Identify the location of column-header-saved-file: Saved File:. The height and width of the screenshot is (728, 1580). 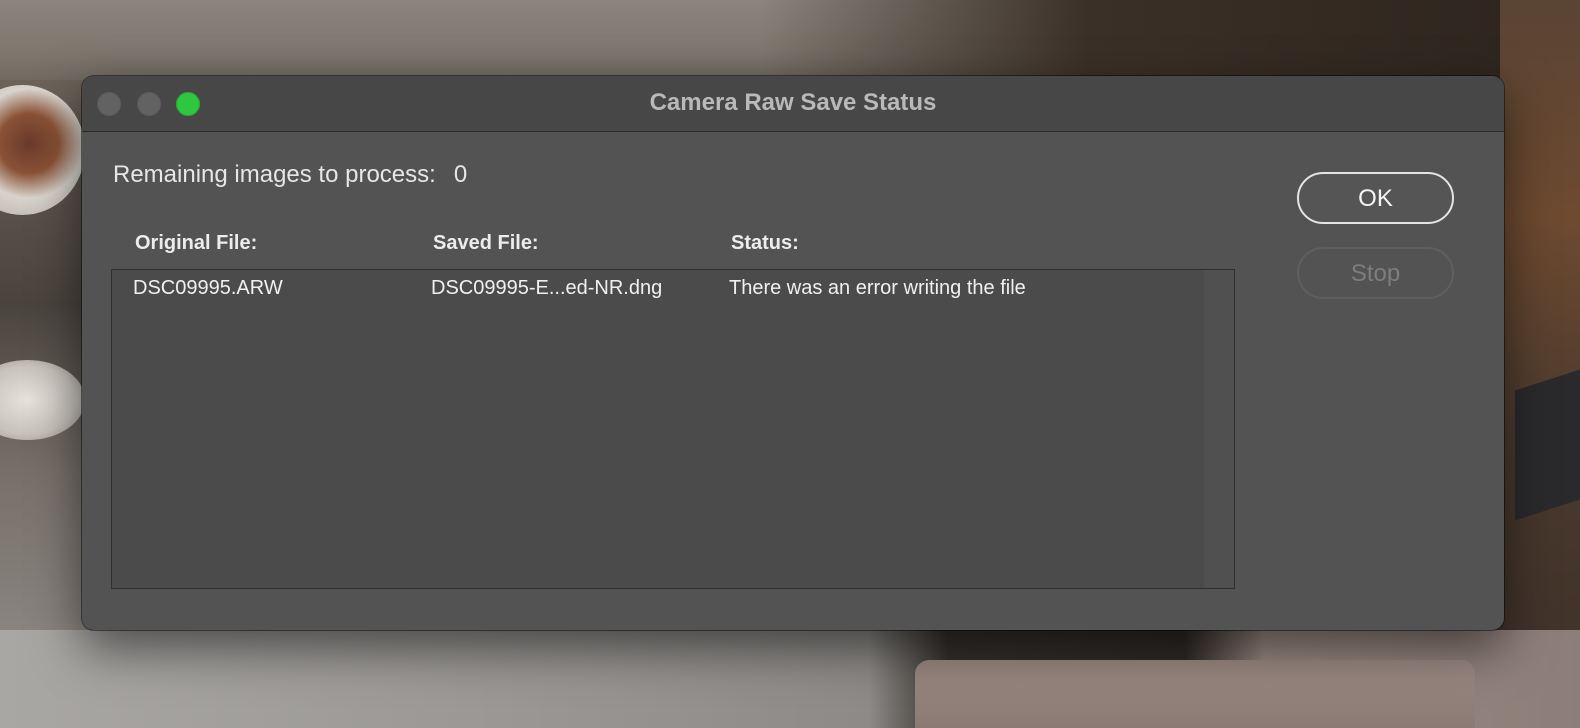
(486, 243).